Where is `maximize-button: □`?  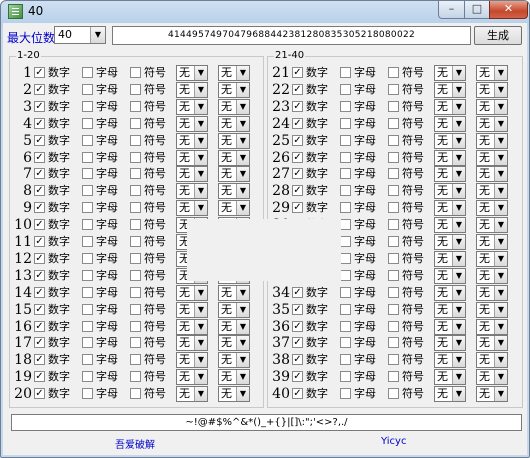 maximize-button: □ is located at coordinates (477, 10).